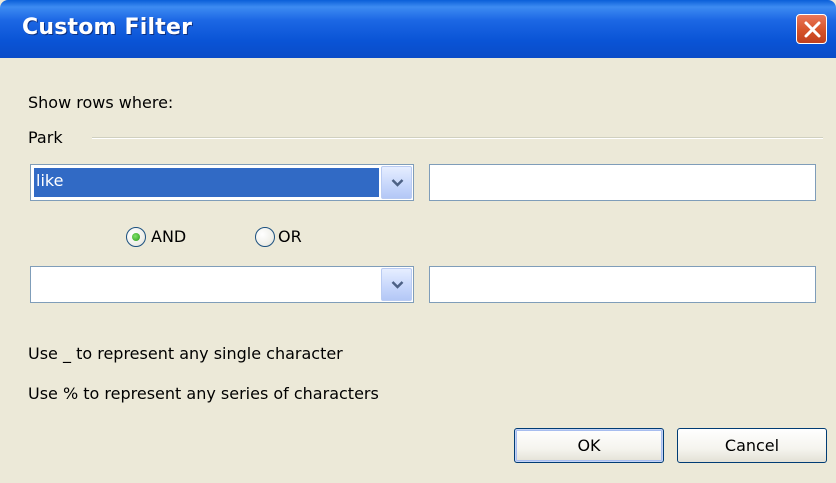 This screenshot has width=836, height=483. I want to click on close-button, so click(811, 29).